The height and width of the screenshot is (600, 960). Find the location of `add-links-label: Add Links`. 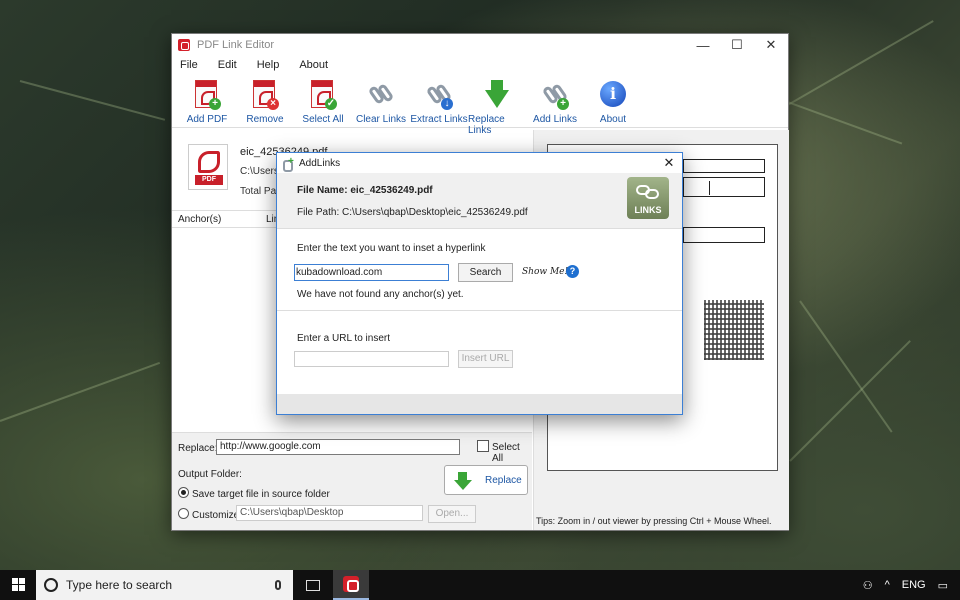

add-links-label: Add Links is located at coordinates (555, 119).